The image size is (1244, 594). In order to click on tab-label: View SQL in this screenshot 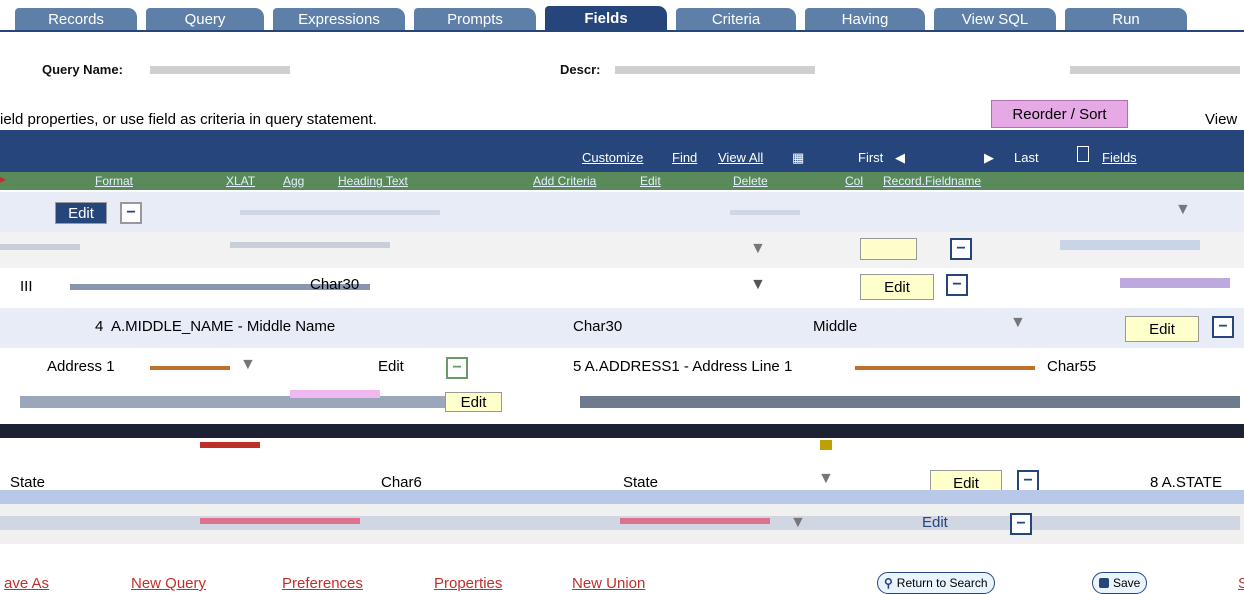, I will do `click(995, 19)`.